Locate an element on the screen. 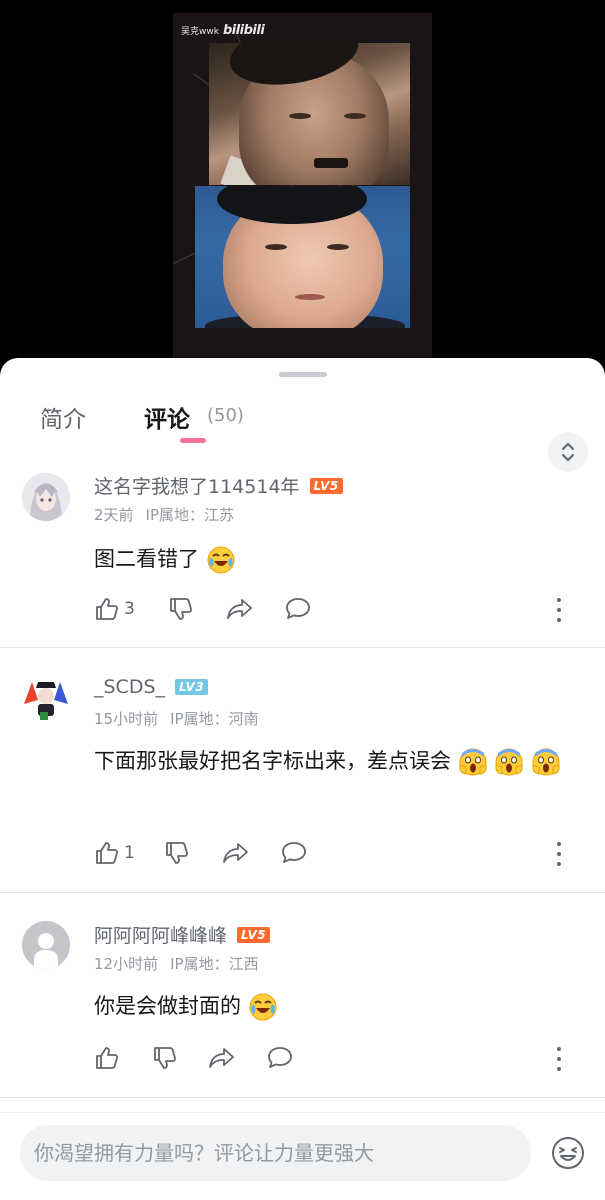 The image size is (605, 1200). comment-count: (50) is located at coordinates (225, 415).